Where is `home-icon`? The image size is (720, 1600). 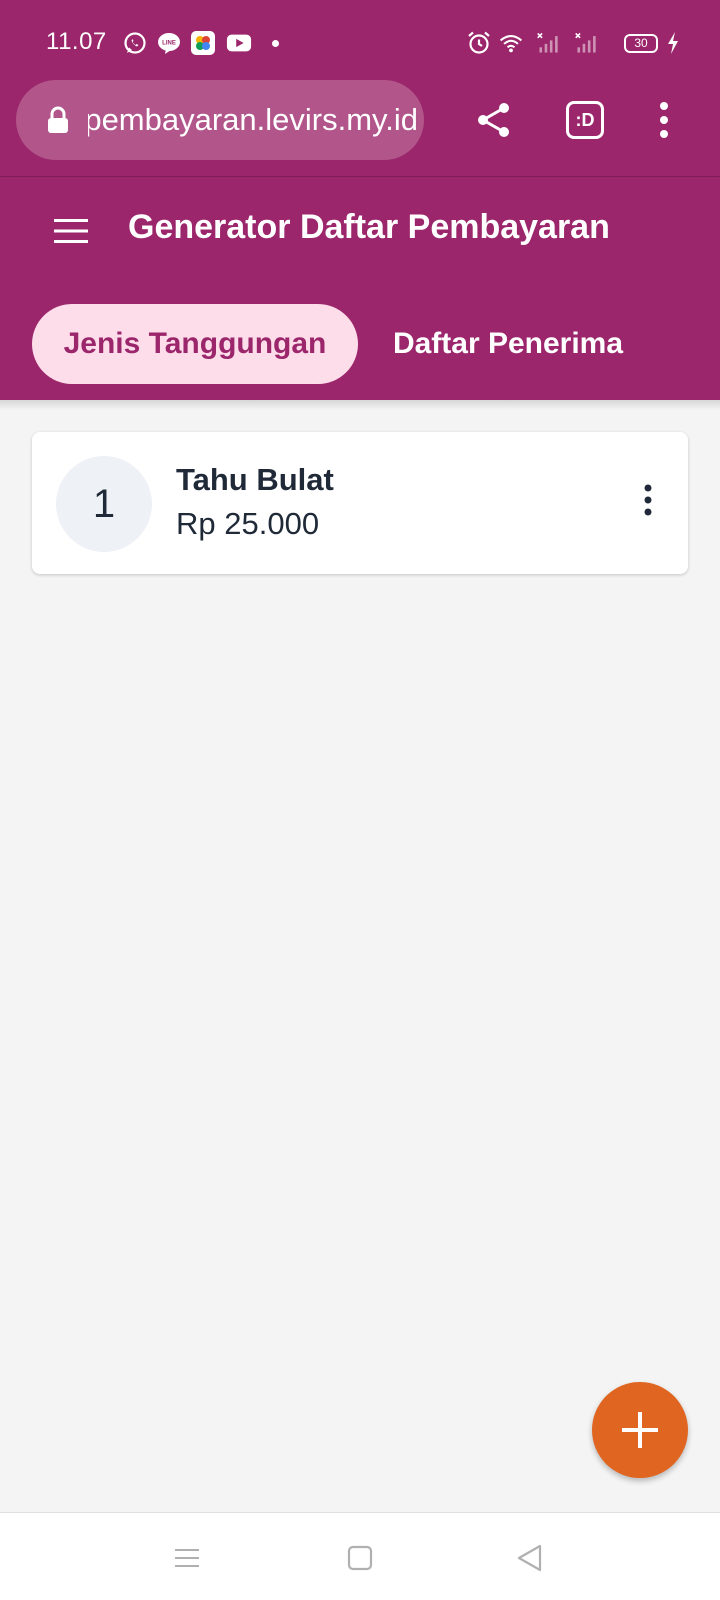 home-icon is located at coordinates (360, 1558).